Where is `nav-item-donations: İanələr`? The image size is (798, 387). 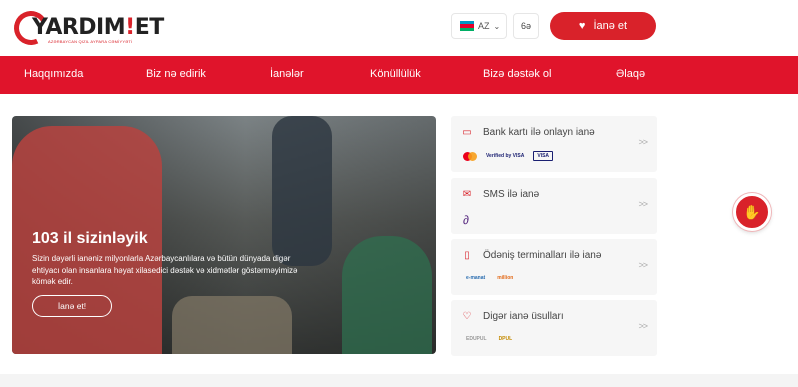
nav-item-donations: İanələr is located at coordinates (287, 74).